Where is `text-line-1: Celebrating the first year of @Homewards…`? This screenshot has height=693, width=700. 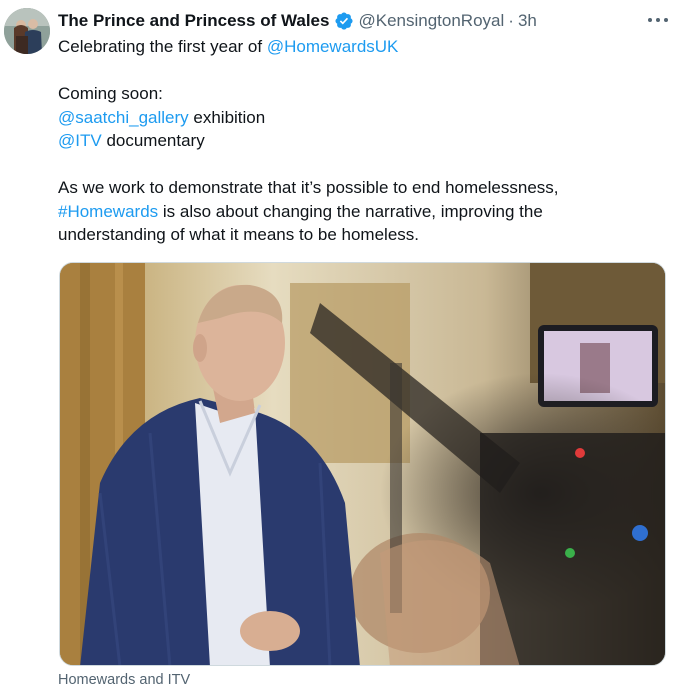 text-line-1: Celebrating the first year of @Homewards… is located at coordinates (358, 47).